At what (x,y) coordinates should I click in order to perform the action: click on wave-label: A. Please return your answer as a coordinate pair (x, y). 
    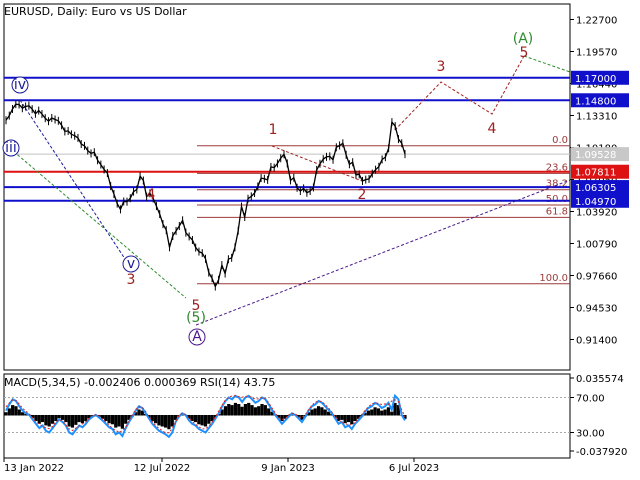
    Looking at the image, I should click on (197, 337).